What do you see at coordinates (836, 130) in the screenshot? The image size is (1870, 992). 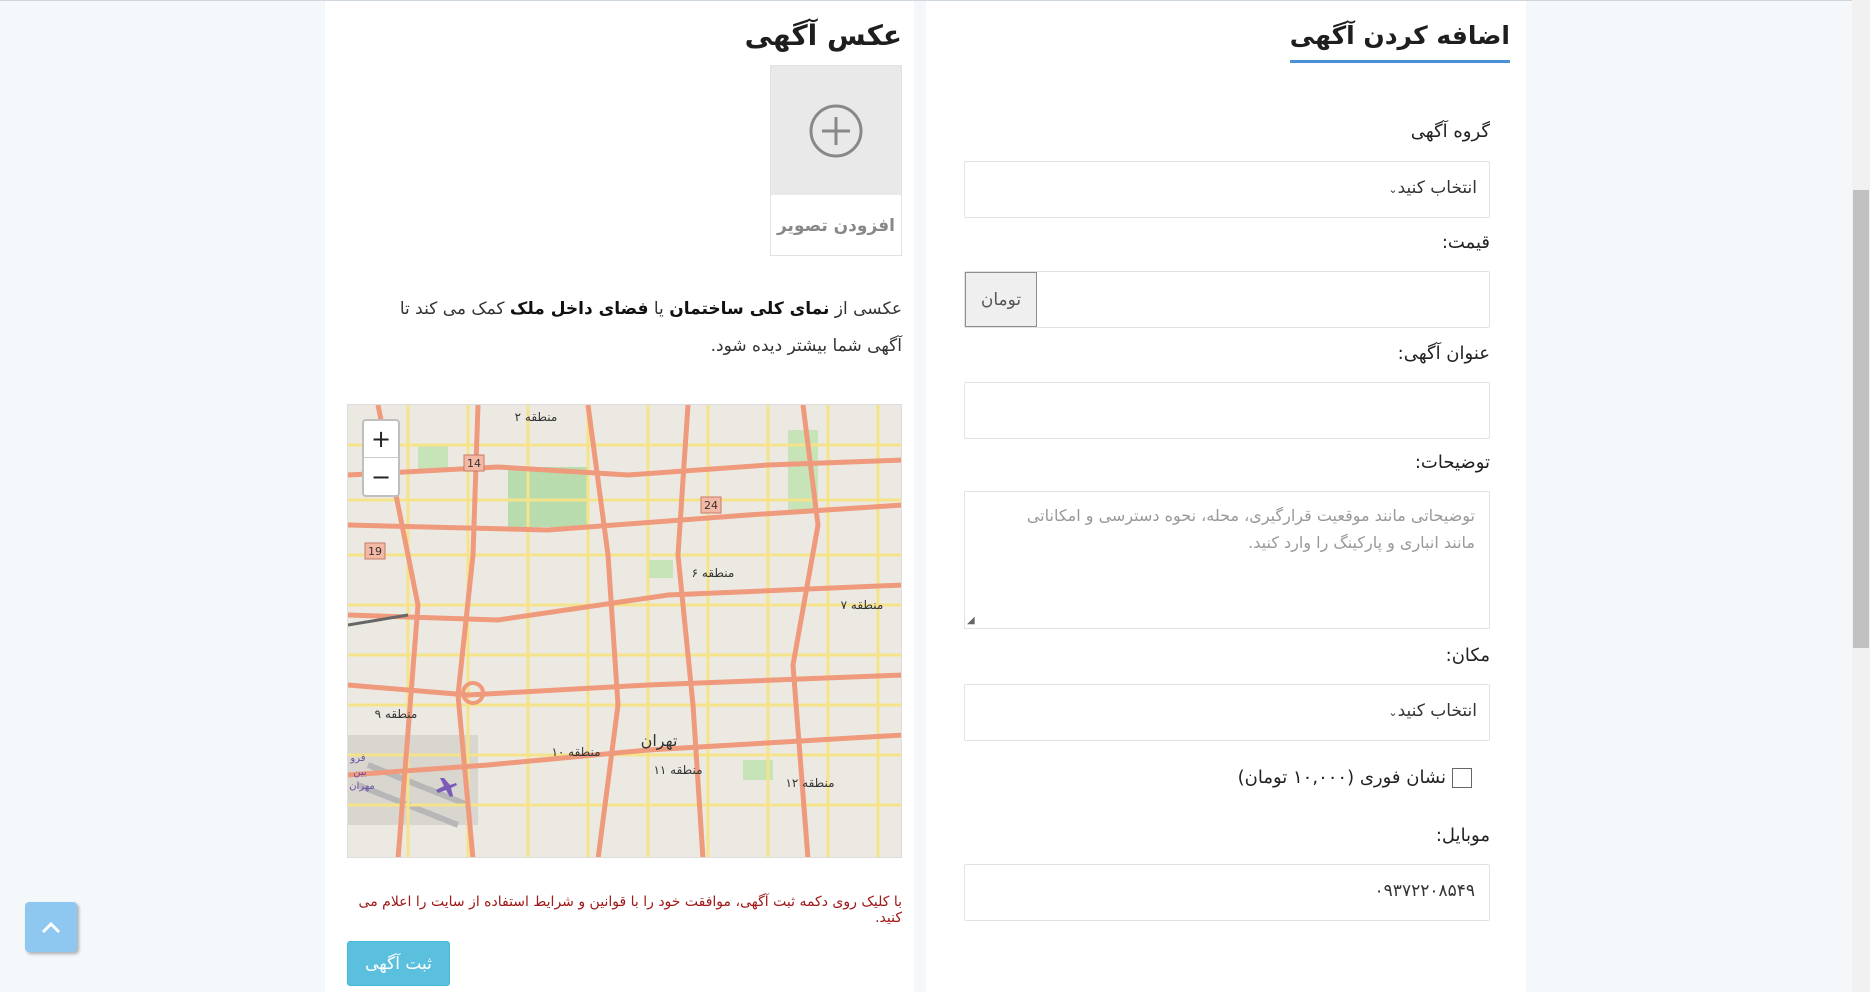 I see `plus-circle-icon` at bounding box center [836, 130].